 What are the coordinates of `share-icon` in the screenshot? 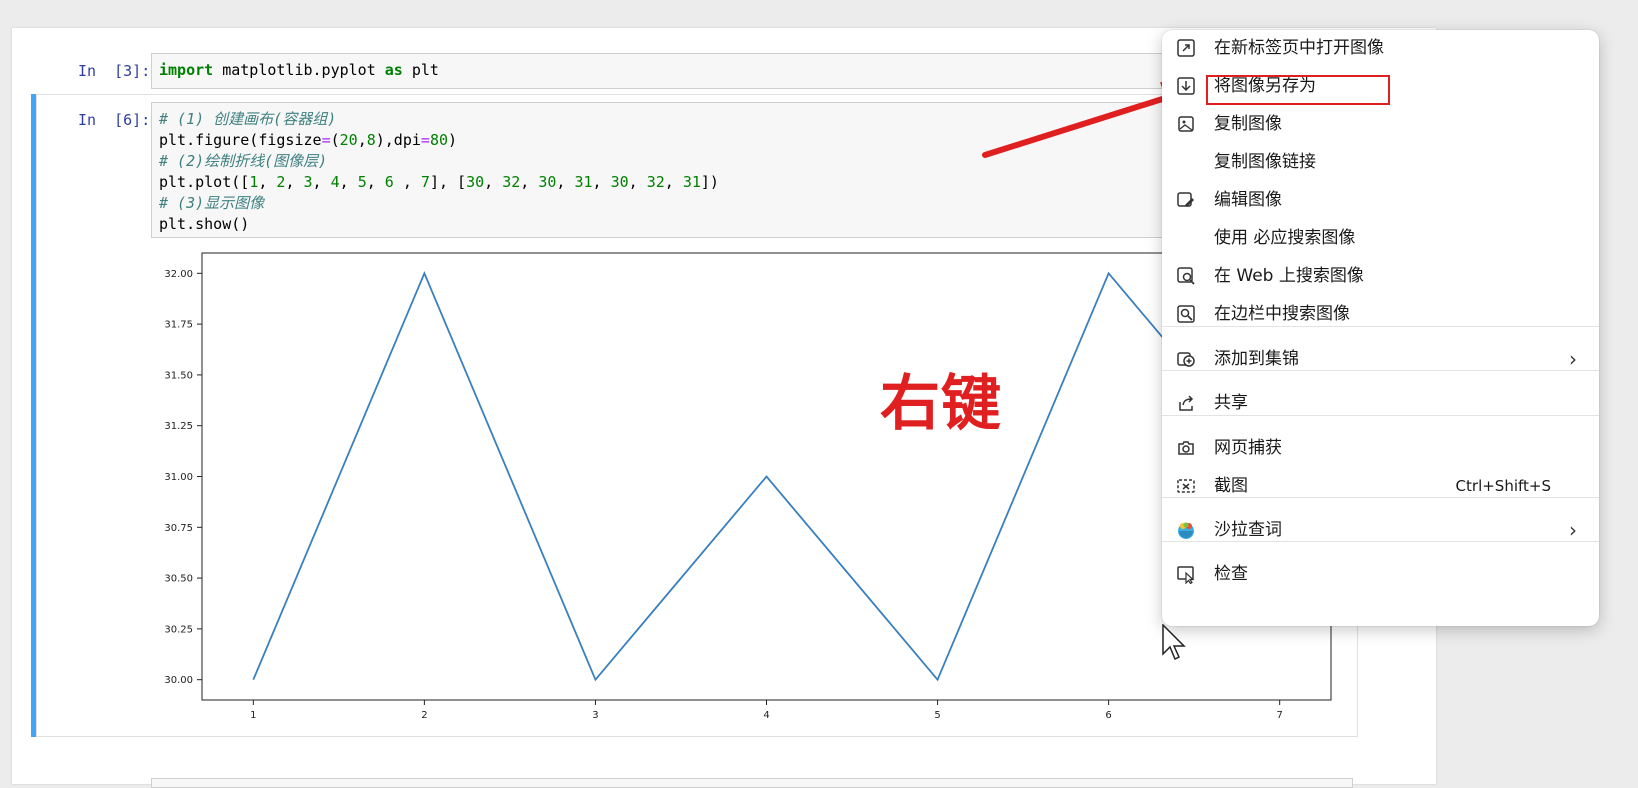 It's located at (1186, 403).